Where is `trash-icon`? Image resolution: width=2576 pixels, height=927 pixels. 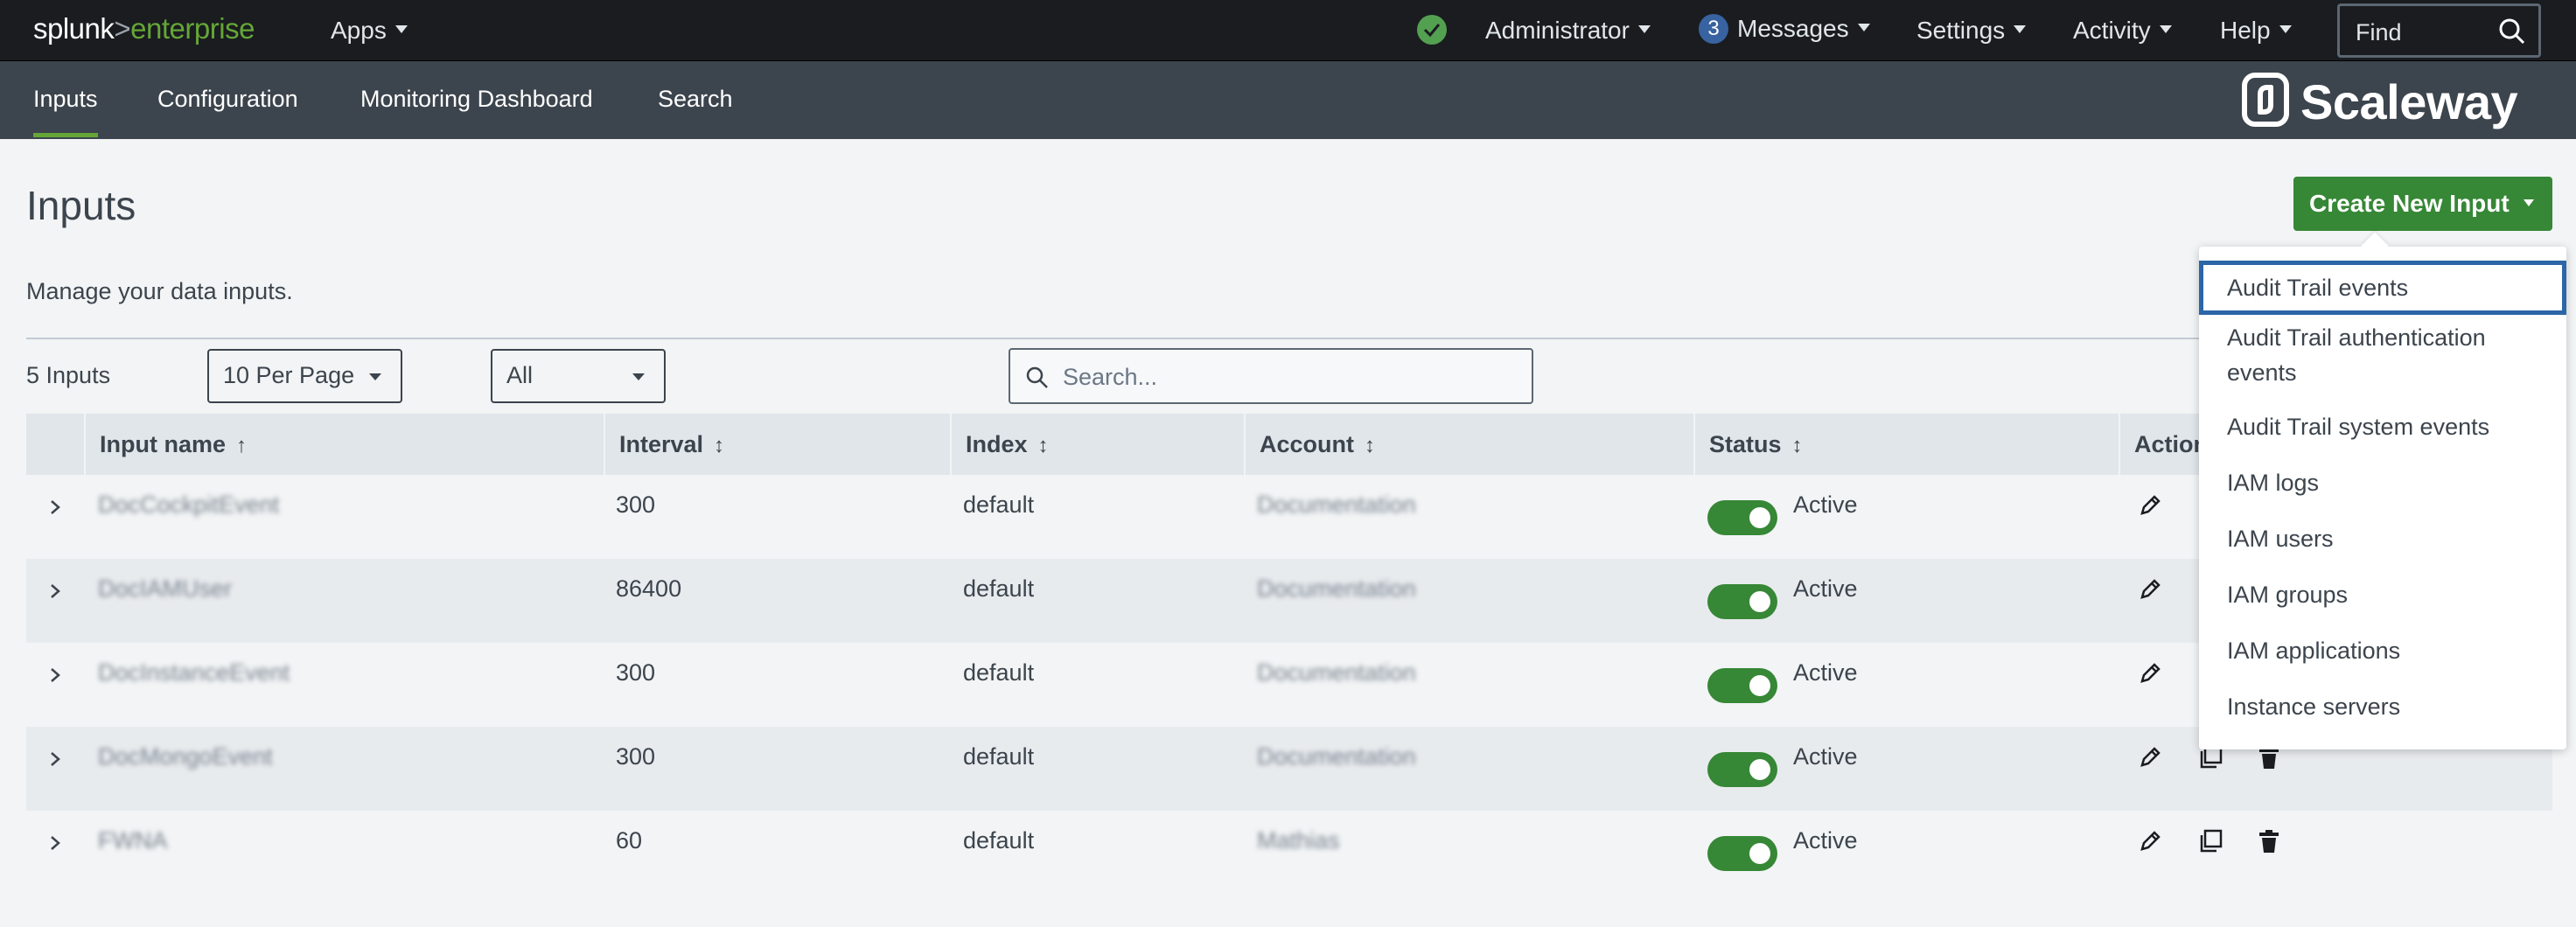 trash-icon is located at coordinates (2269, 841).